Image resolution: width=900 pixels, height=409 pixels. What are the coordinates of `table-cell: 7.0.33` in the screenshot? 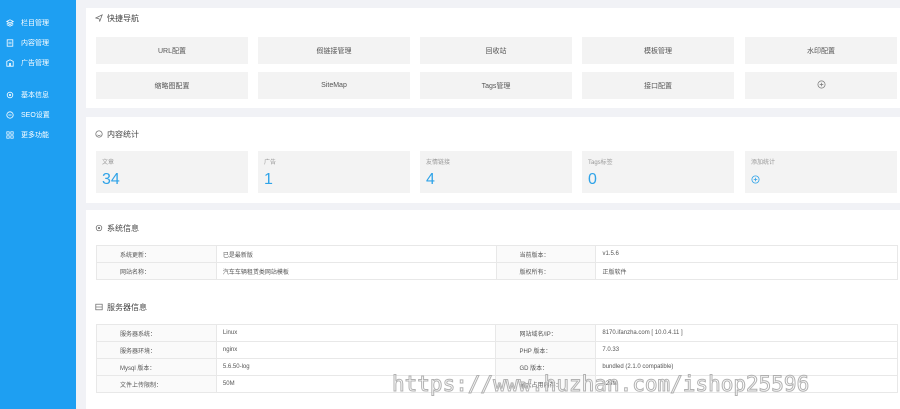 It's located at (746, 350).